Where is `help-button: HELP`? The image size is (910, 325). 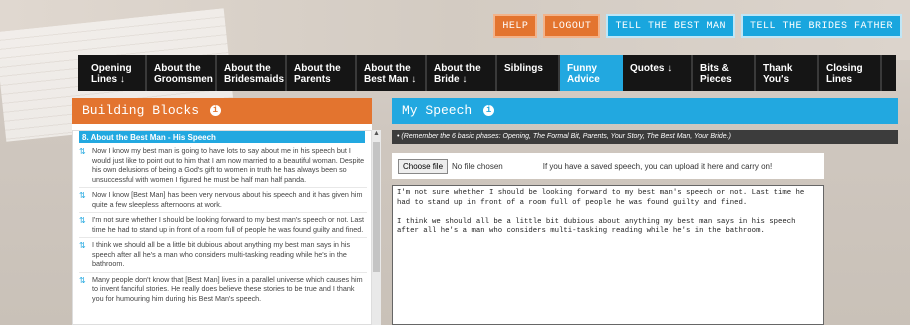
help-button: HELP is located at coordinates (515, 26).